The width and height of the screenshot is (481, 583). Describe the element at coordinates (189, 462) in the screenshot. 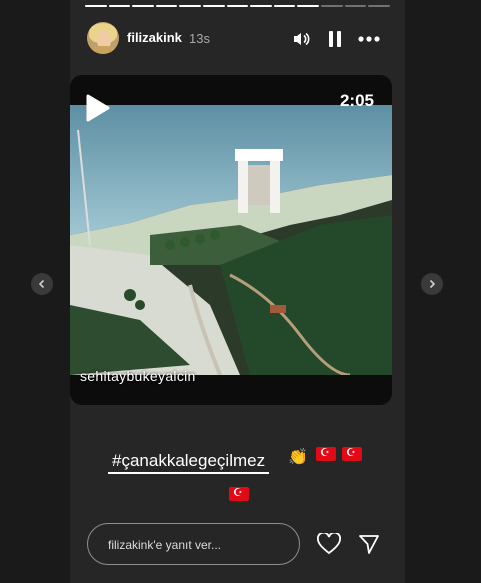

I see `hashtag-text: #çanakkalegeçilmez` at that location.